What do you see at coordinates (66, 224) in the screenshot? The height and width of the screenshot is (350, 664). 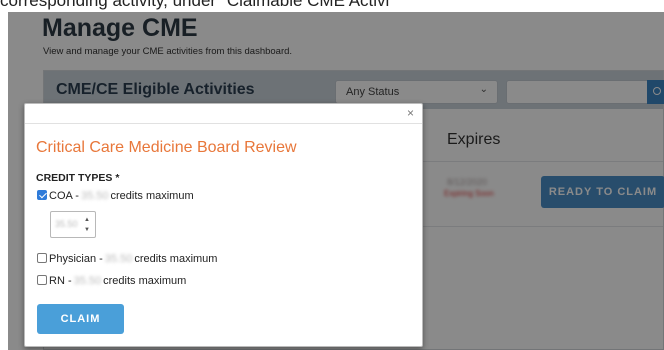 I see `stepper-value: 35.50` at bounding box center [66, 224].